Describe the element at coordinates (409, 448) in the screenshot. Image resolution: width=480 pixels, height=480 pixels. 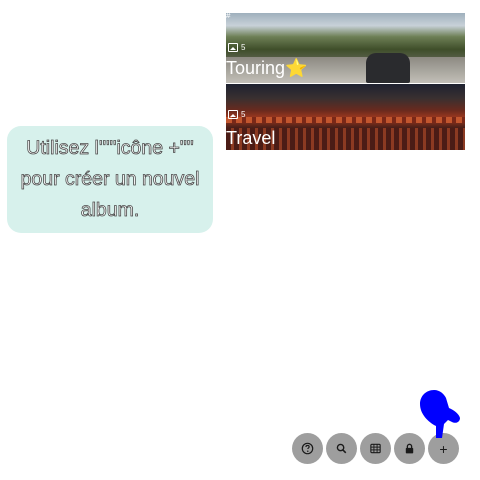
I see `lock-icon` at that location.